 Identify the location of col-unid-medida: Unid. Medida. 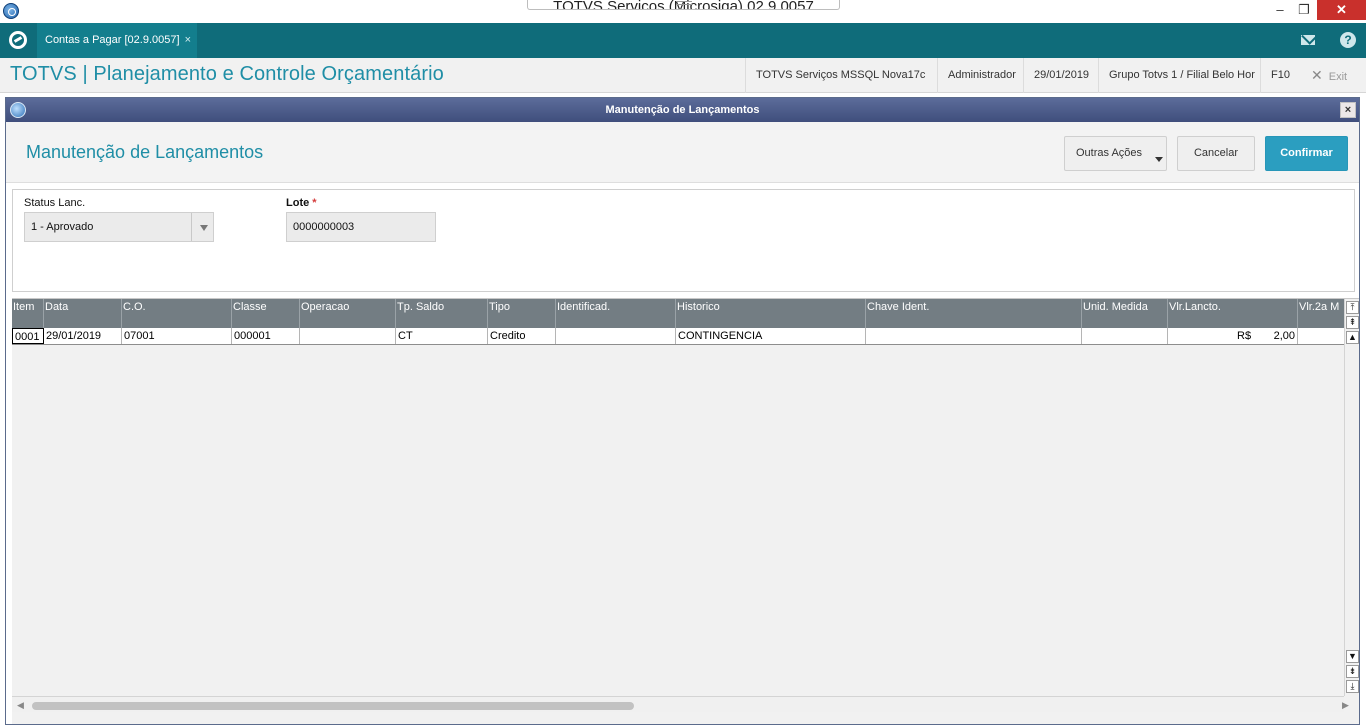
(1125, 313).